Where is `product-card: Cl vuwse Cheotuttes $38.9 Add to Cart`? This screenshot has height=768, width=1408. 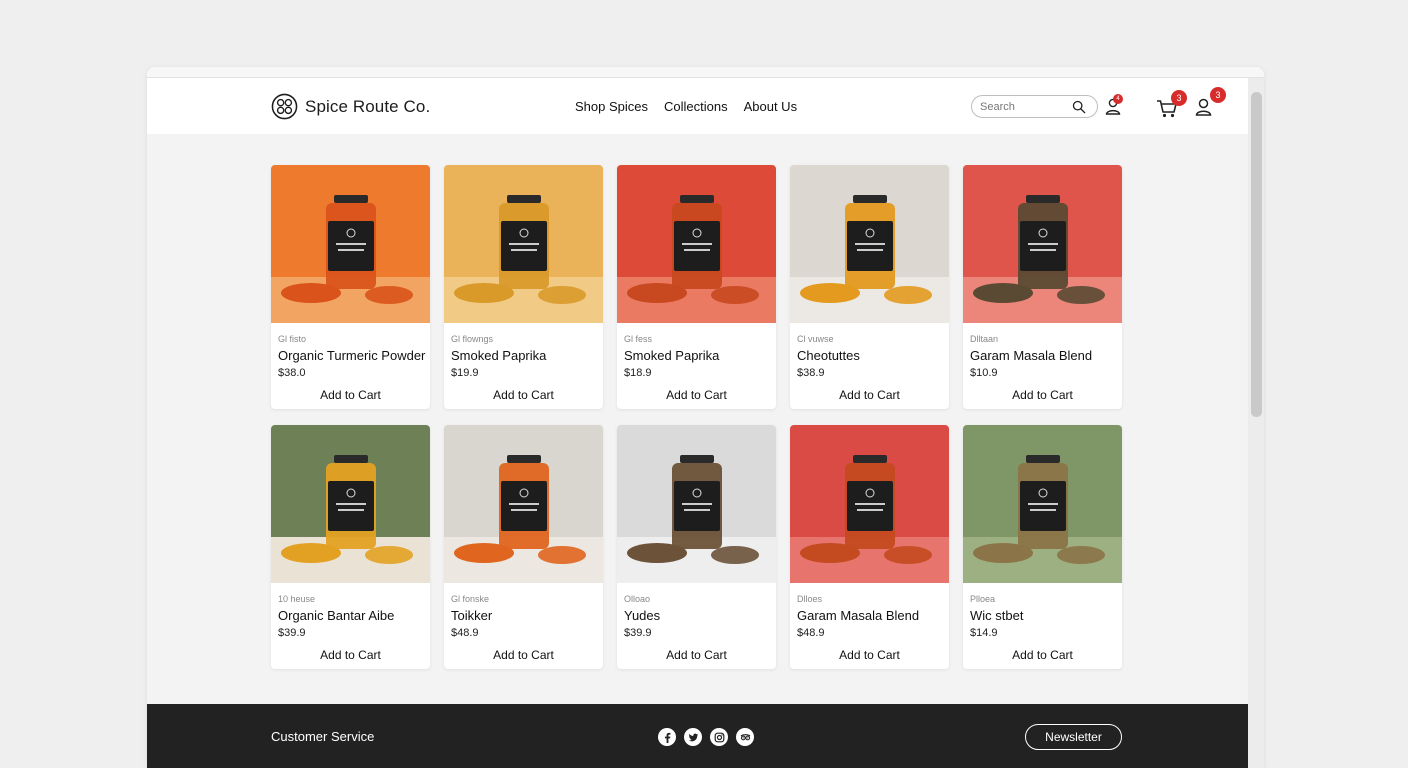
product-card: Cl vuwse Cheotuttes $38.9 Add to Cart is located at coordinates (869, 287).